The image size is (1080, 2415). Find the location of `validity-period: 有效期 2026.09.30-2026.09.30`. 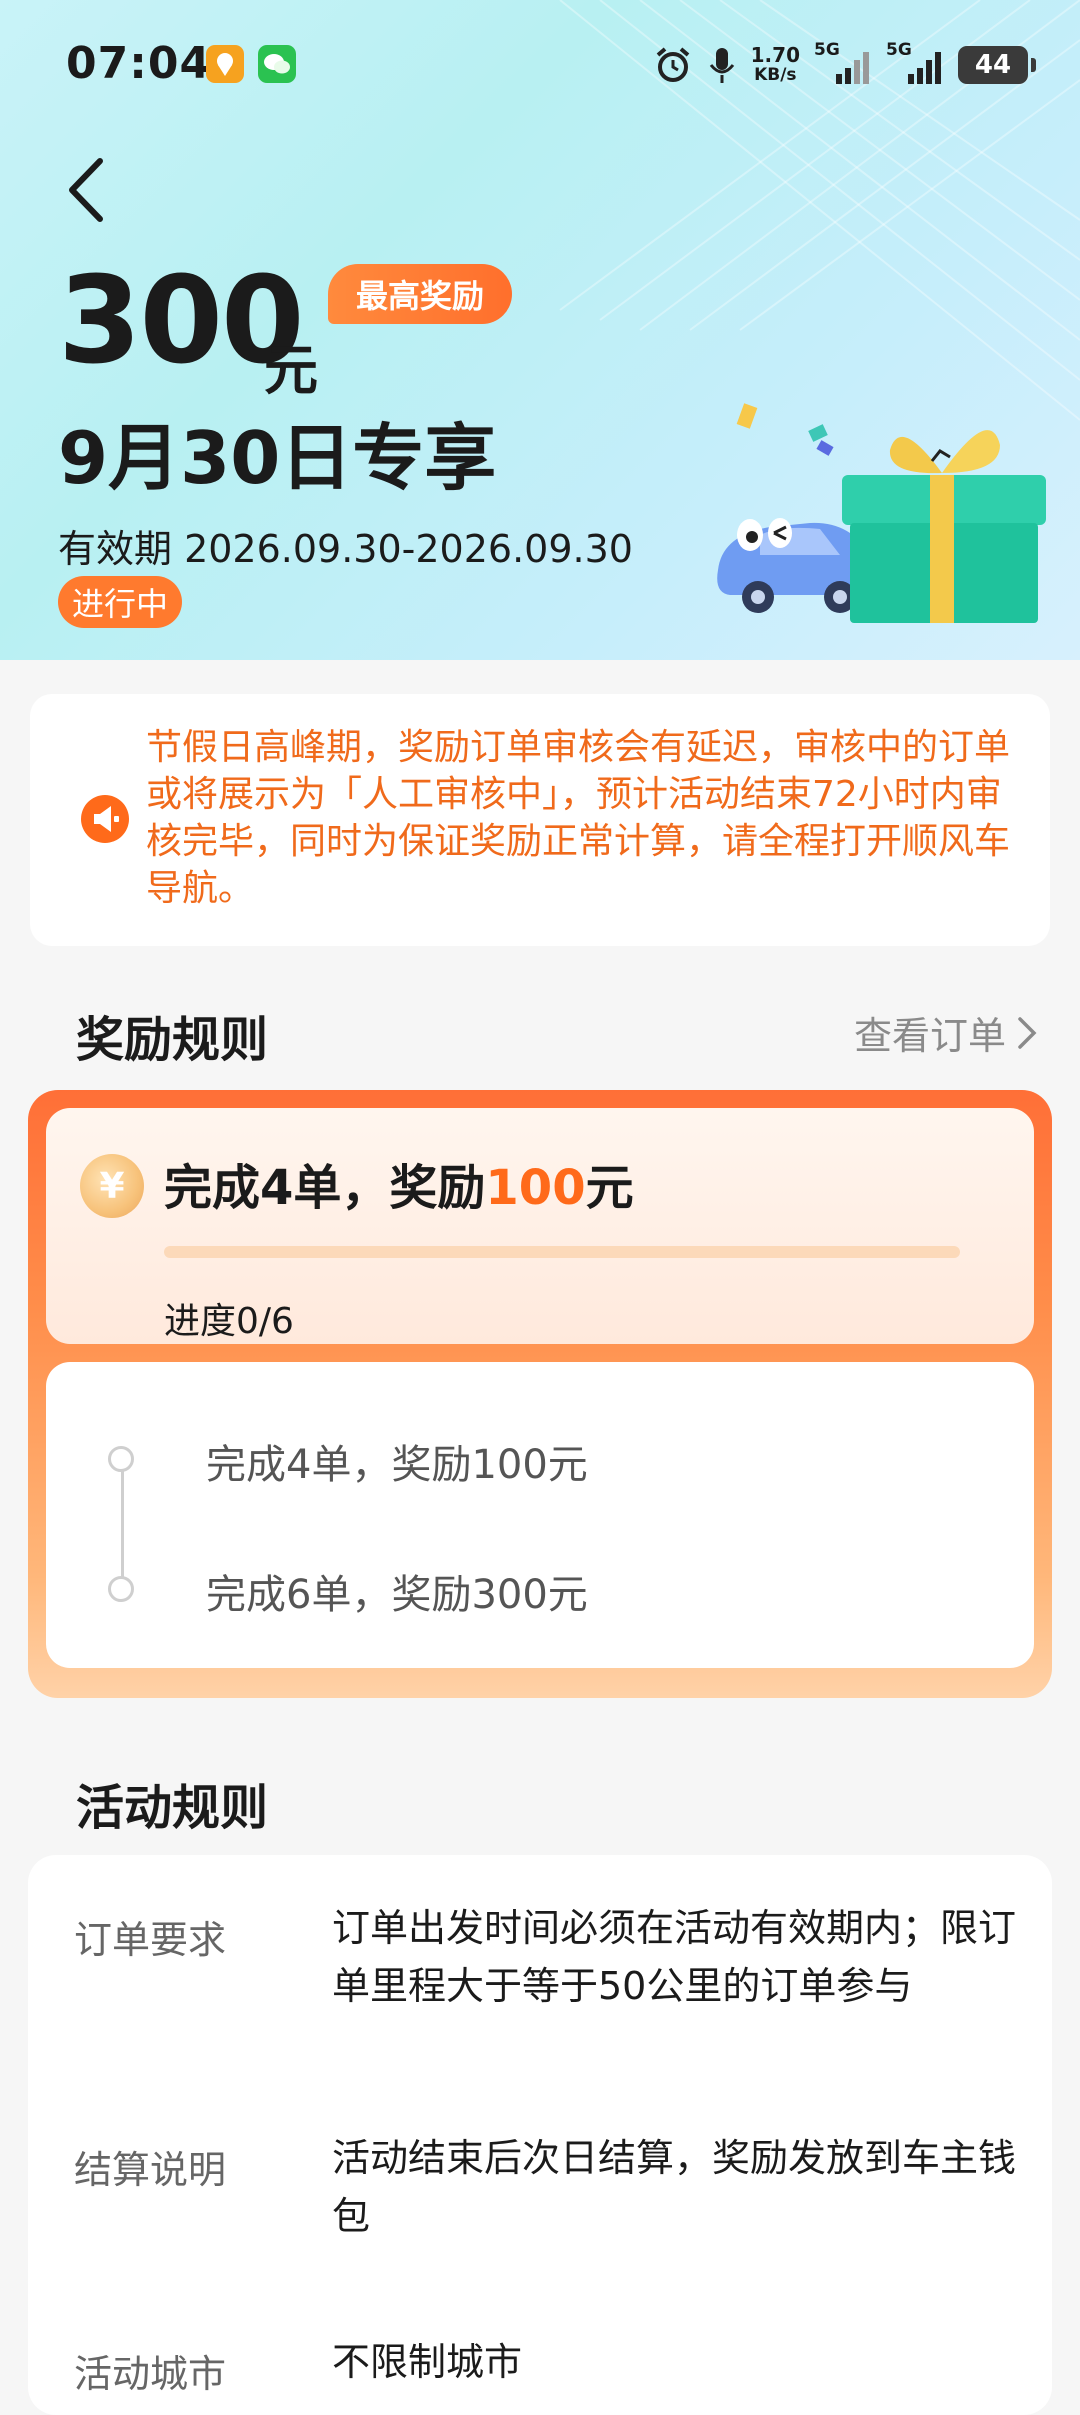

validity-period: 有效期 2026.09.30-2026.09.30 is located at coordinates (345, 549).